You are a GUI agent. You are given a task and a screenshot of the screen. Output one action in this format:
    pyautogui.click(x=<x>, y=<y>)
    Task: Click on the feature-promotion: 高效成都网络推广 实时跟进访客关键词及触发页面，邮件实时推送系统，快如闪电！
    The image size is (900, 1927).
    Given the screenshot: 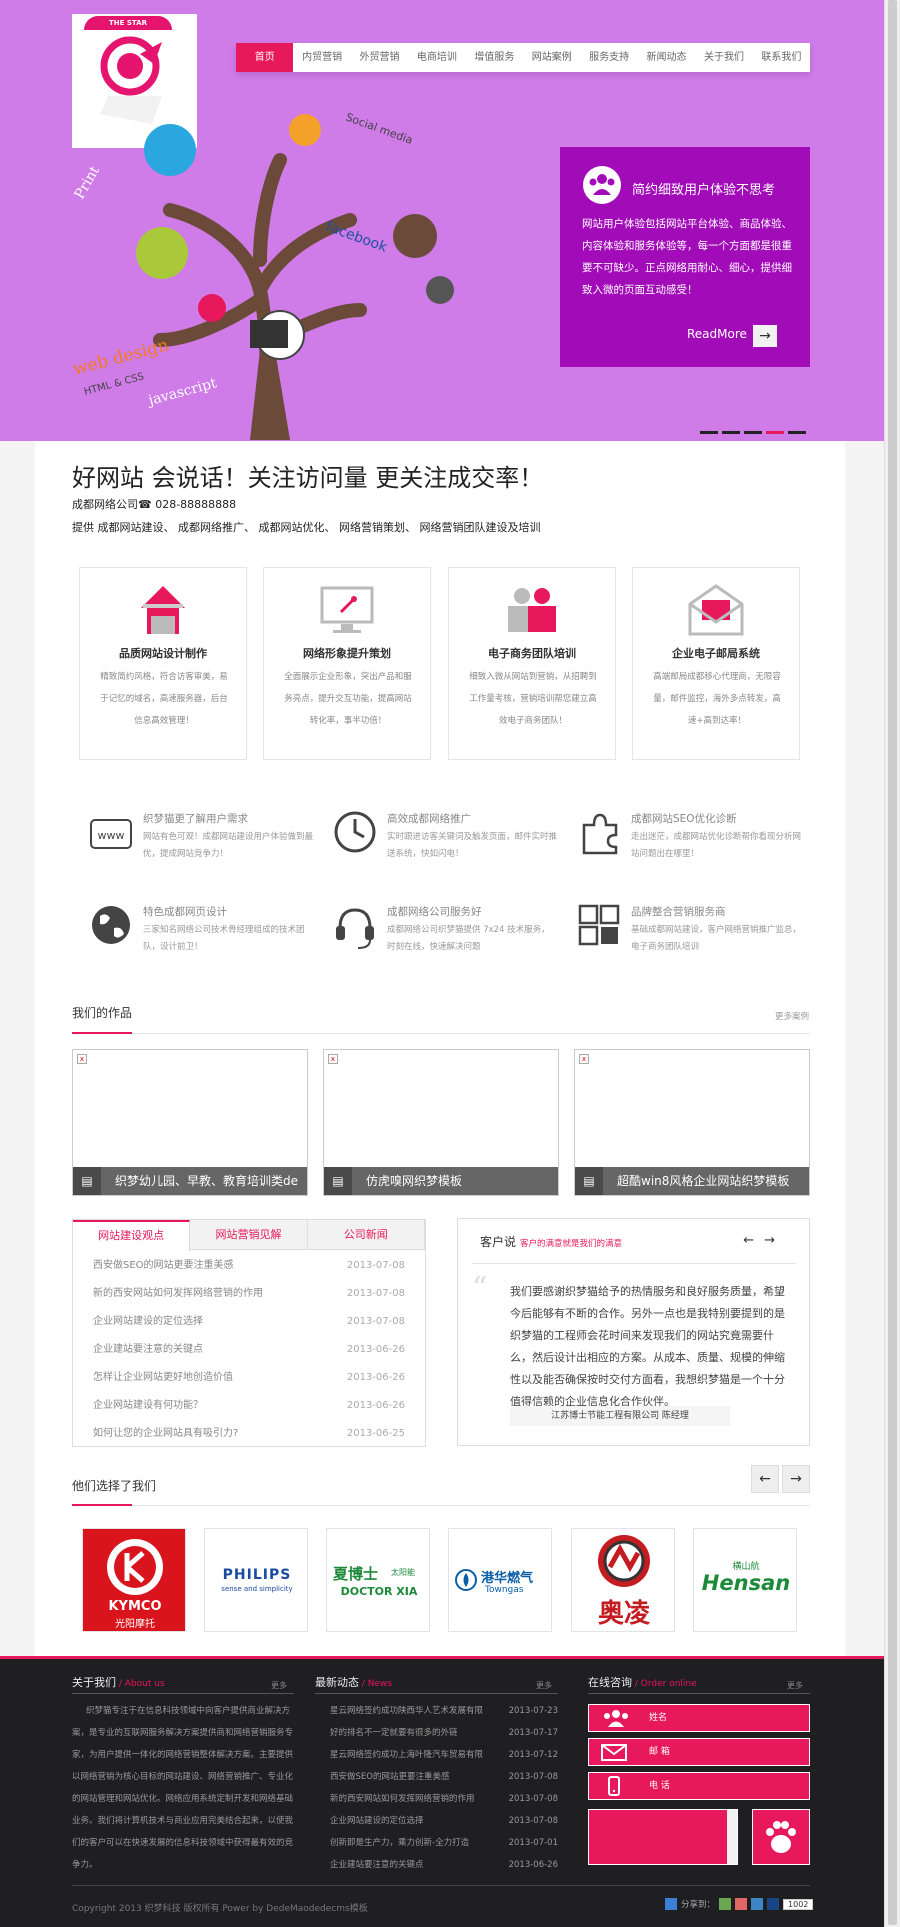 What is the action you would take?
    pyautogui.click(x=451, y=841)
    